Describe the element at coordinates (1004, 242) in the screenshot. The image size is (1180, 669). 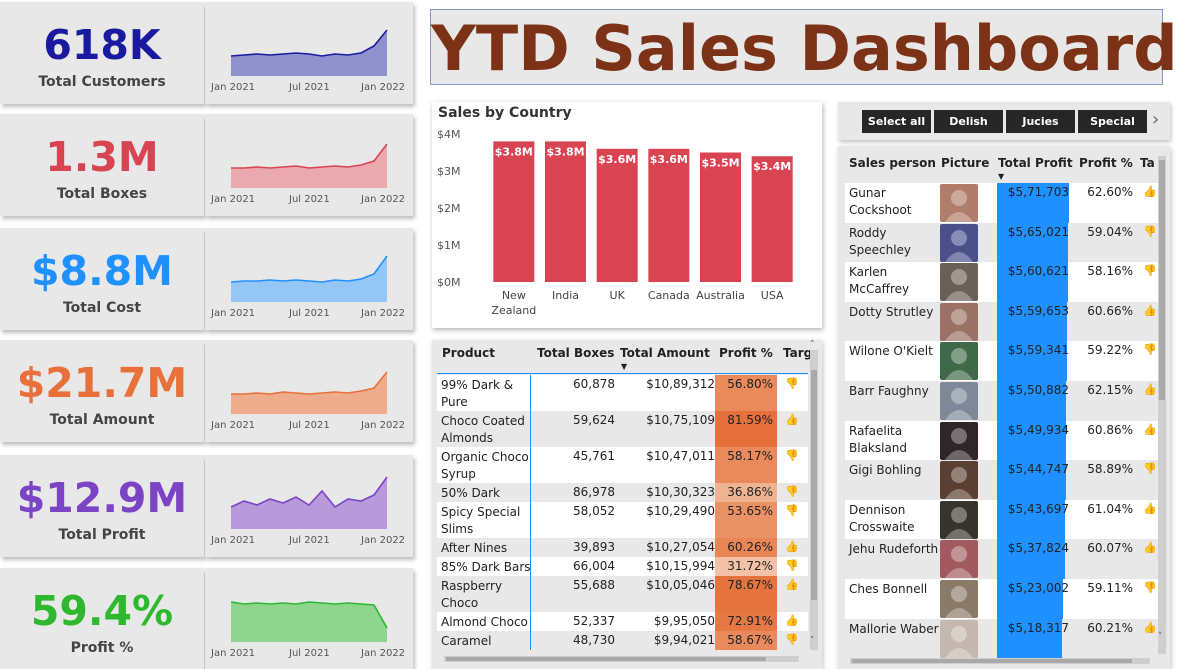
I see `table-row: Roddy Speechley $5,65,021 59.04% 👎` at that location.